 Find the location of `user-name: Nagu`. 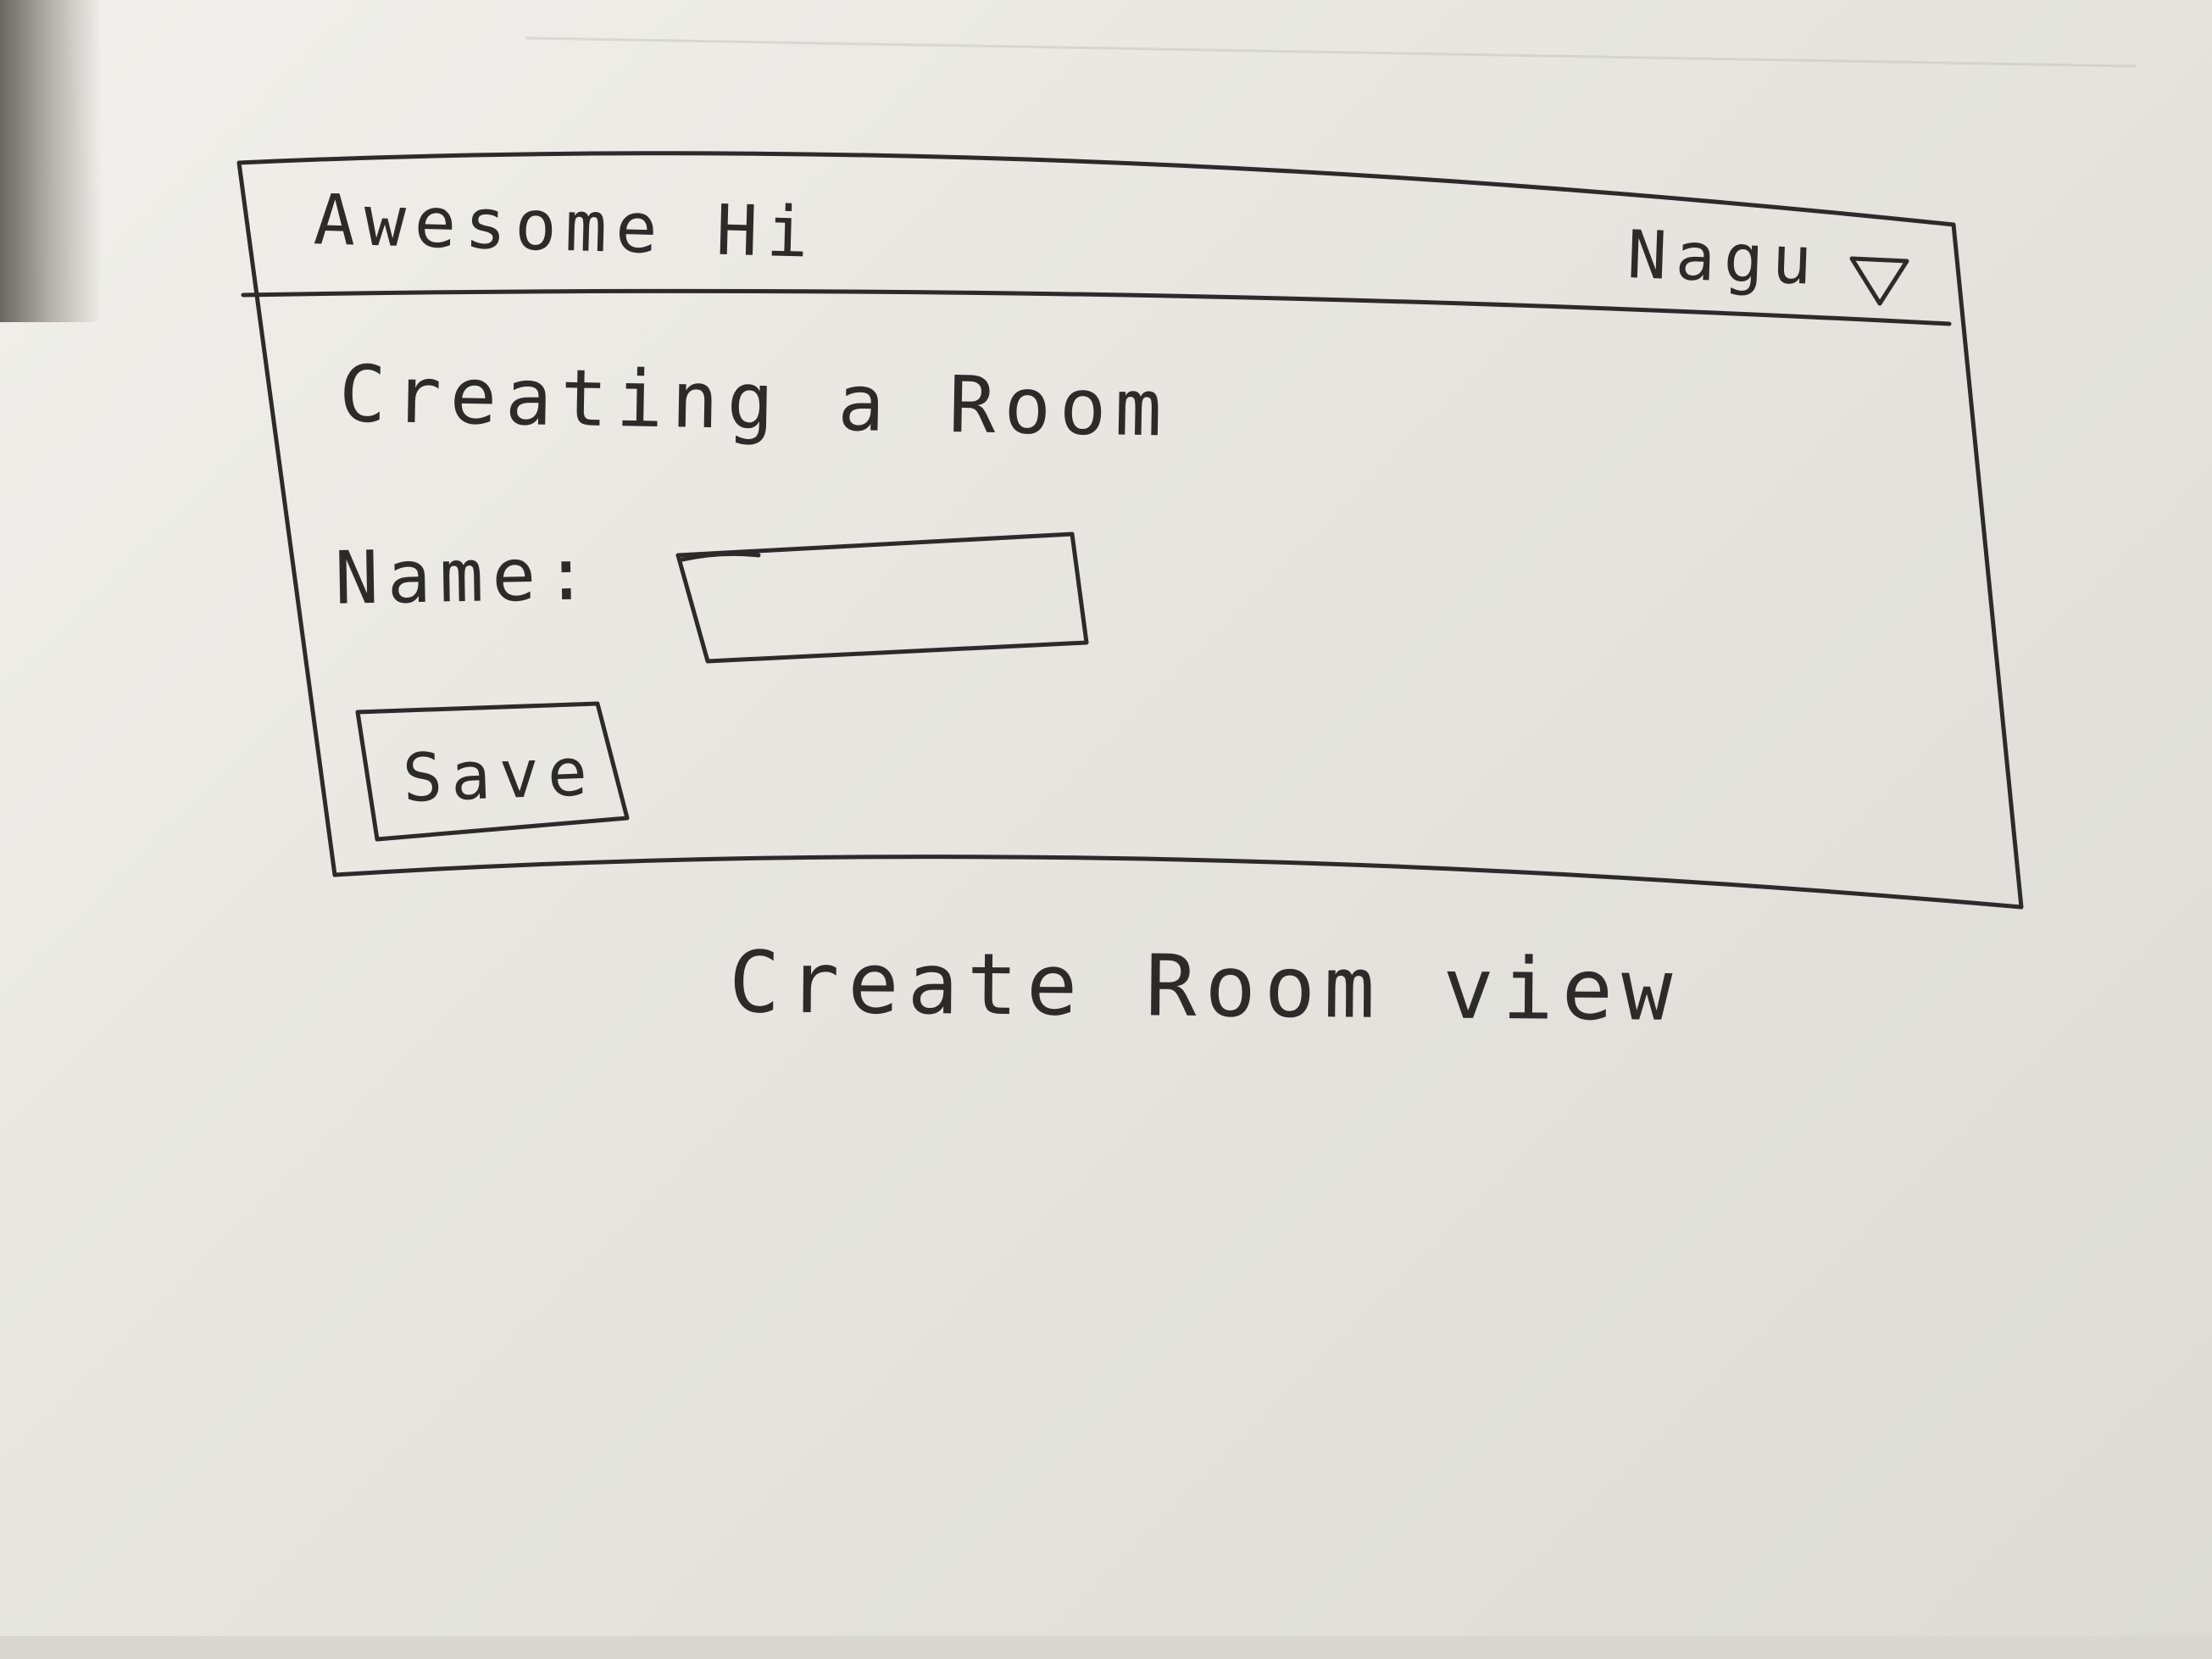

user-name: Nagu is located at coordinates (1724, 258).